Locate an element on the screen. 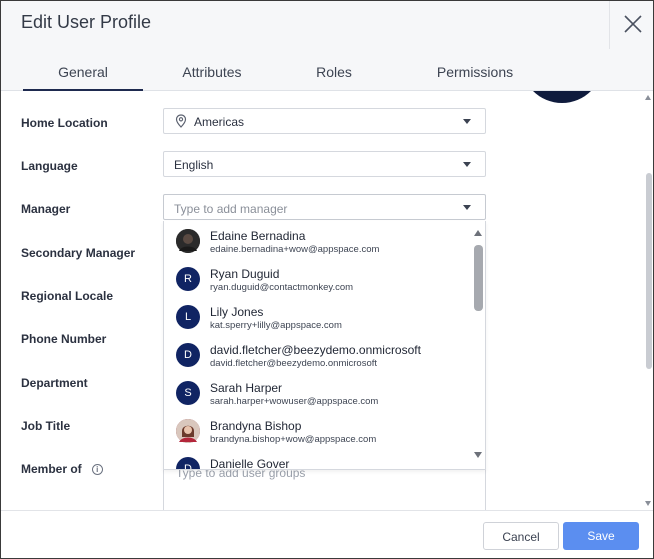  tab-roles: Roles is located at coordinates (334, 70).